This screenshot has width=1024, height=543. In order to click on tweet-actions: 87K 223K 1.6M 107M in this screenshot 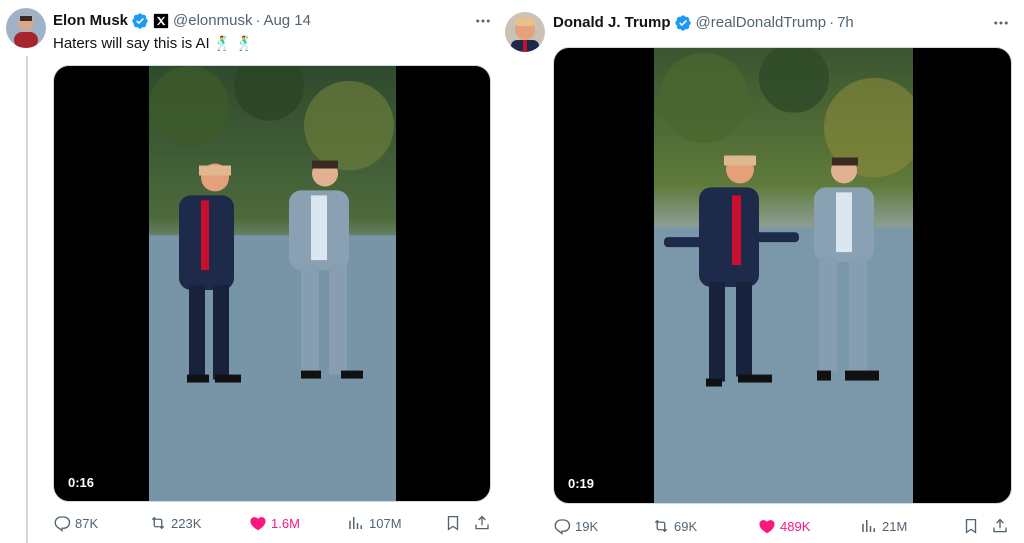, I will do `click(273, 524)`.